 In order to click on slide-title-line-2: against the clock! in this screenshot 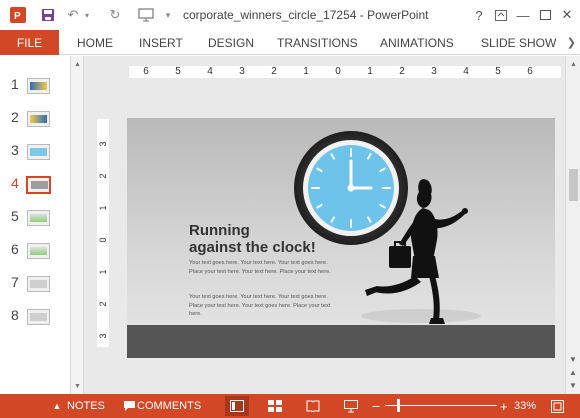, I will do `click(252, 247)`.